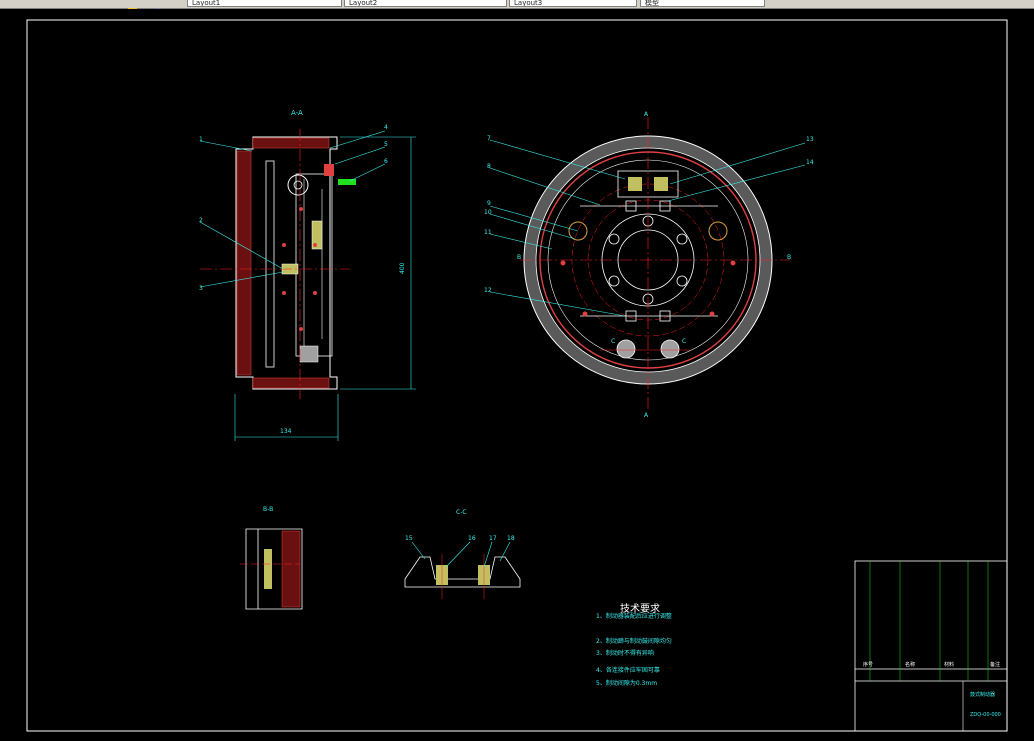  Describe the element at coordinates (472, 538) in the screenshot. I see `callout-16: 16` at that location.